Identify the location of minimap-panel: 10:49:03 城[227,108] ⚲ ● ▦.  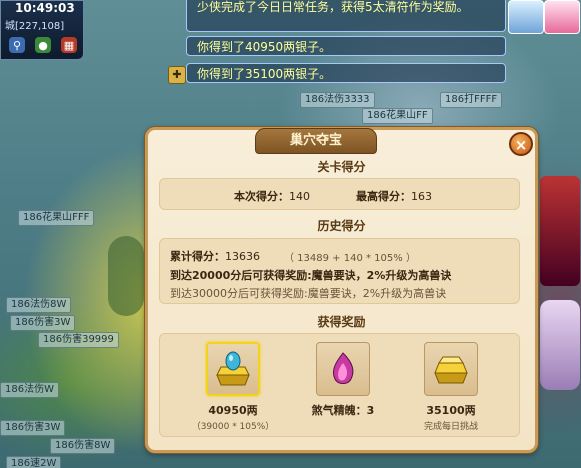
(42, 30).